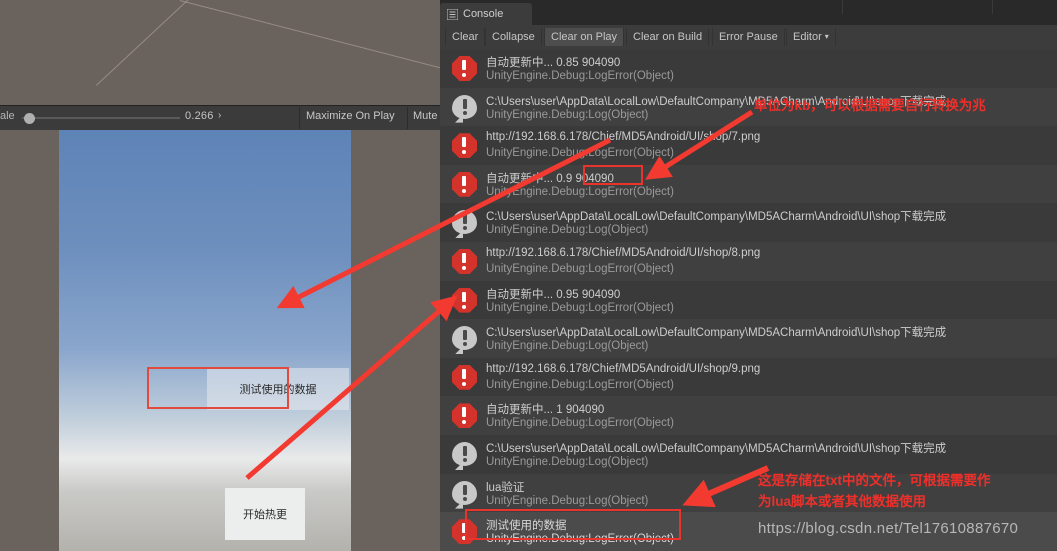 The height and width of the screenshot is (551, 1057). I want to click on log-message: 自动更新中... 1 904090, so click(545, 410).